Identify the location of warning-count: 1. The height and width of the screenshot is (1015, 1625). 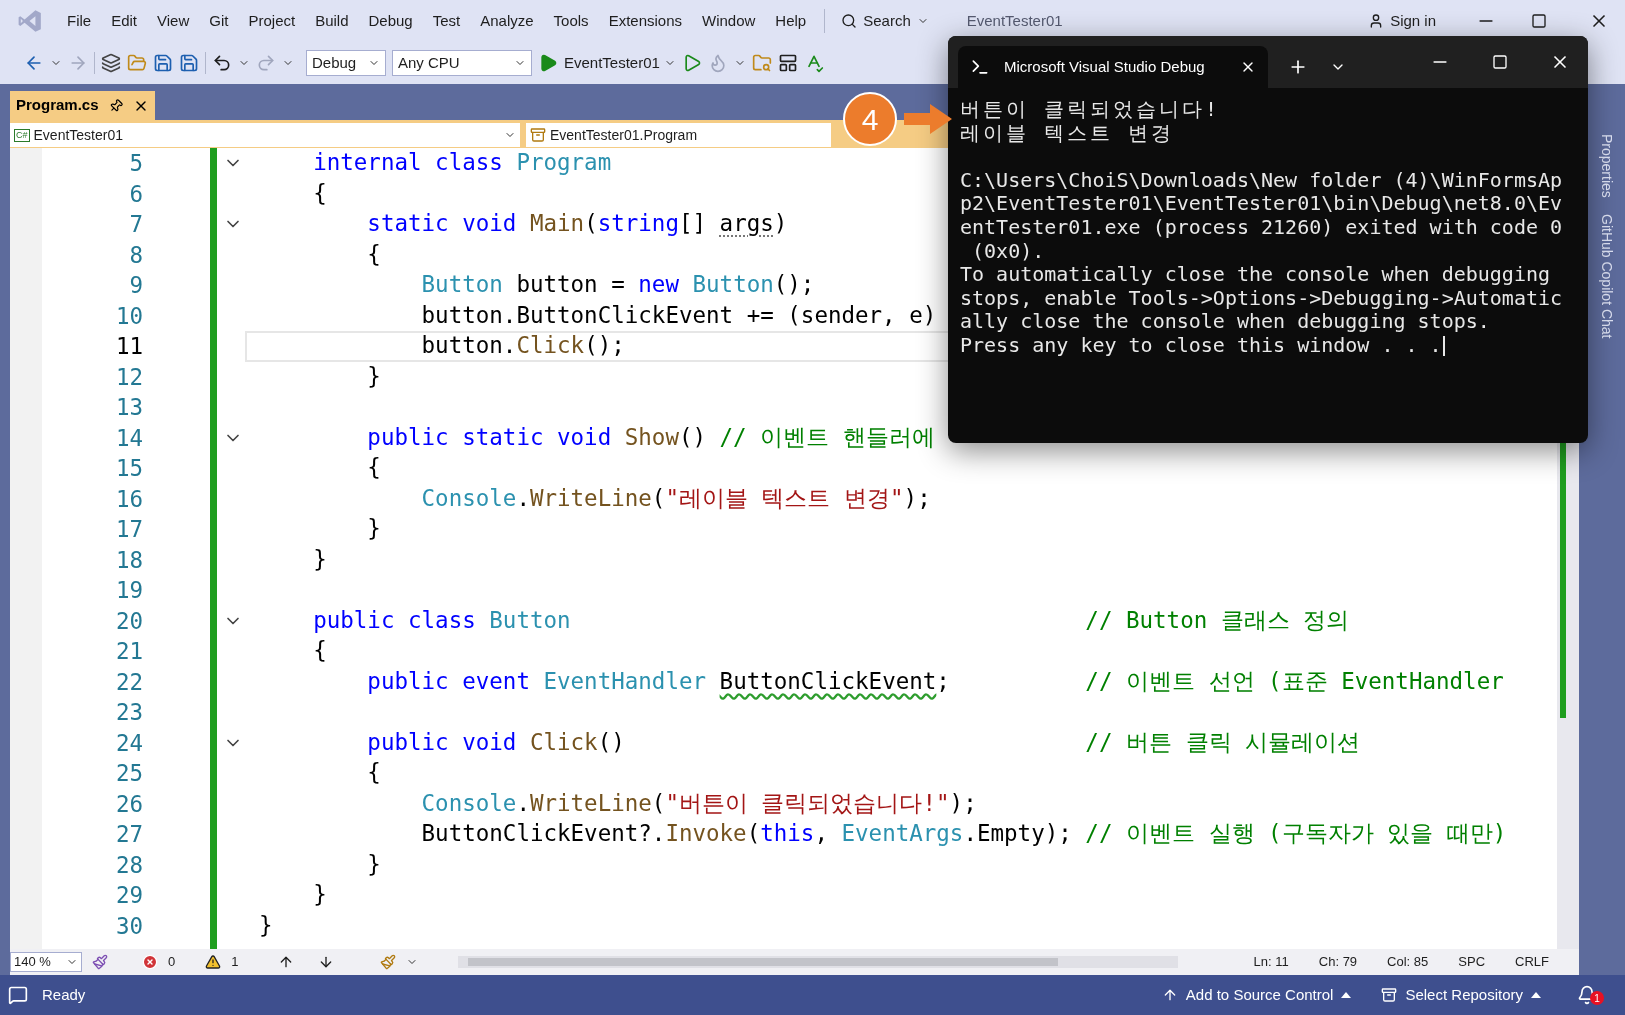
(235, 962).